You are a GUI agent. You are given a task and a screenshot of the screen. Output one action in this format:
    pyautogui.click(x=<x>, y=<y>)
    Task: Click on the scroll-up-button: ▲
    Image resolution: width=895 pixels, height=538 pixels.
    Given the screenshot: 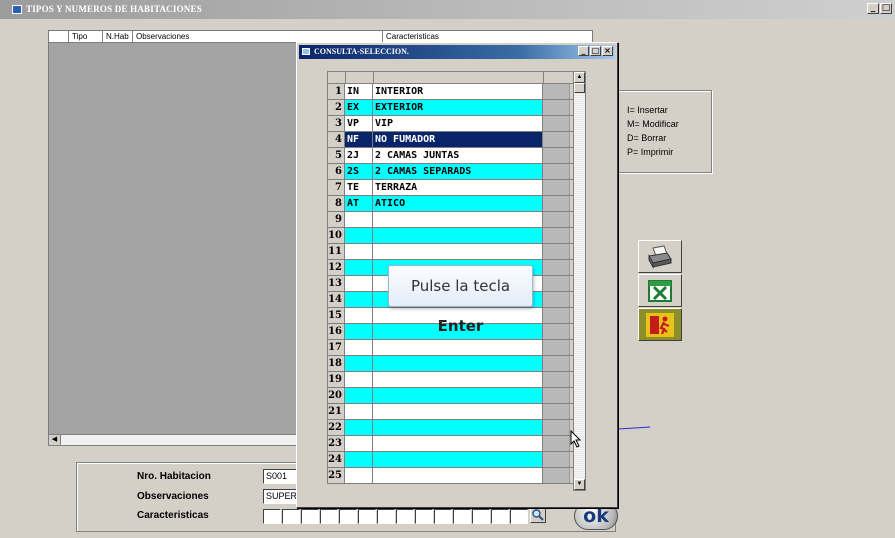 What is the action you would take?
    pyautogui.click(x=579, y=77)
    